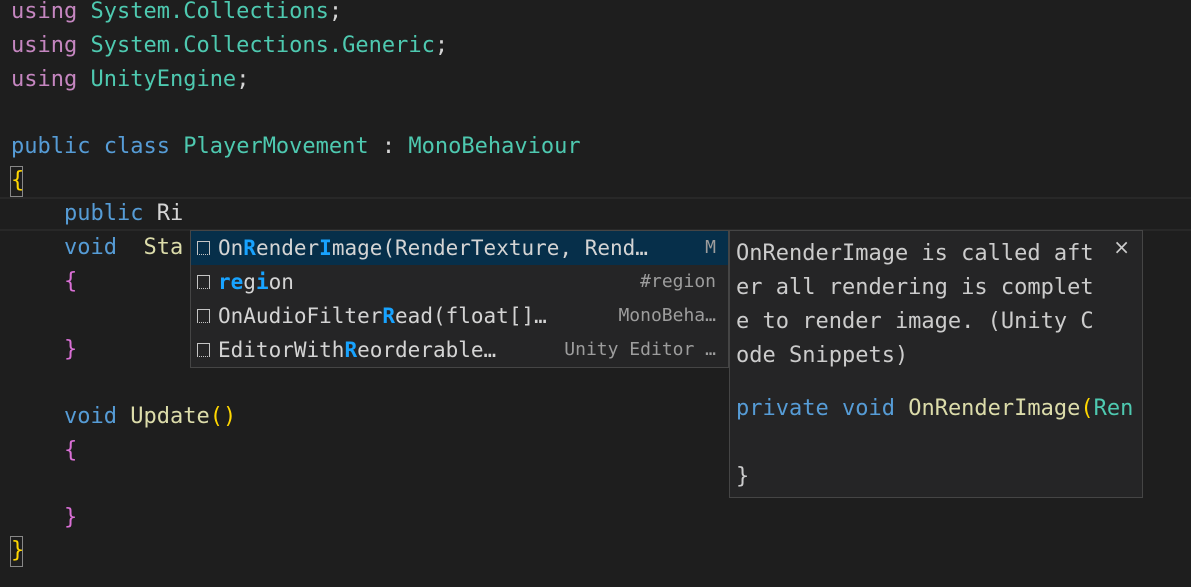 This screenshot has height=587, width=1191. Describe the element at coordinates (256, 282) in the screenshot. I see `suggest-item-label: region` at that location.